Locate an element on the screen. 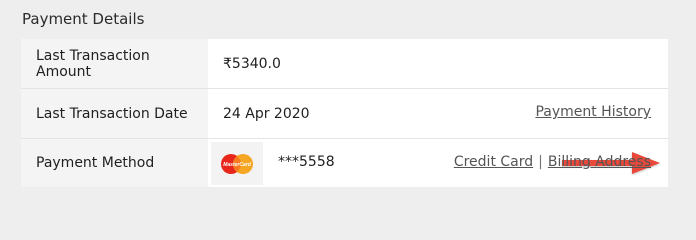 Image resolution: width=696 pixels, height=240 pixels. card-brand-text: MasterCard is located at coordinates (237, 165).